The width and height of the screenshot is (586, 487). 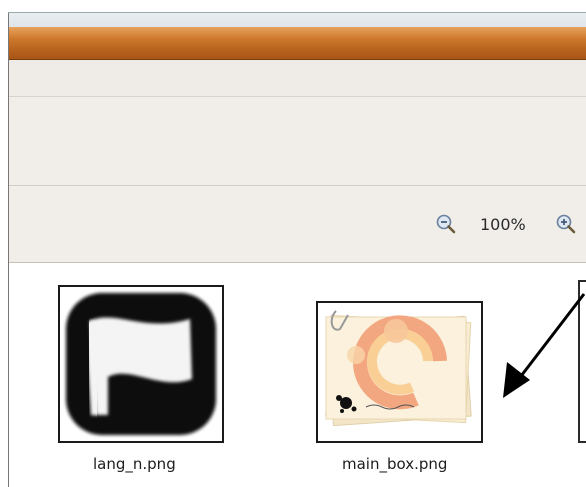 I want to click on main-box-thumbnail, so click(x=399, y=372).